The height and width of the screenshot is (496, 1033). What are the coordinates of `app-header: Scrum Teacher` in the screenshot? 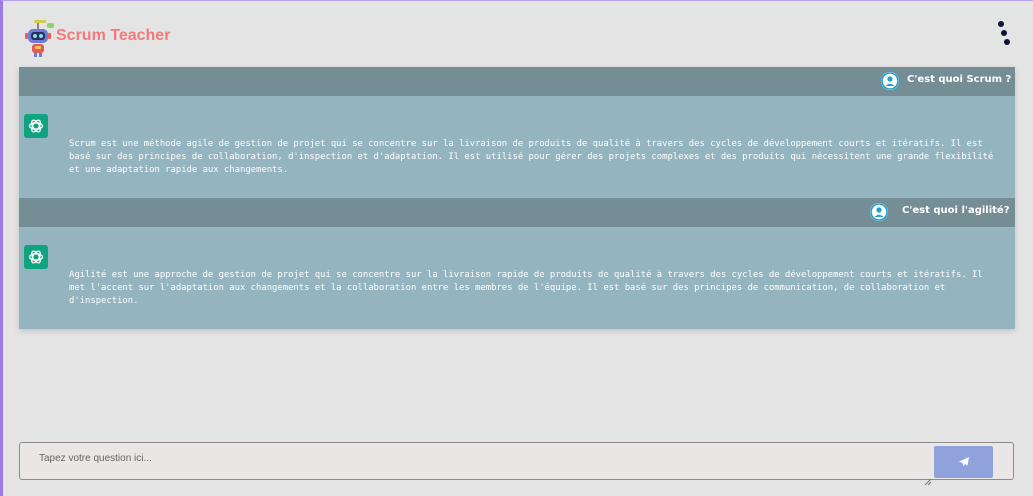 It's located at (518, 34).